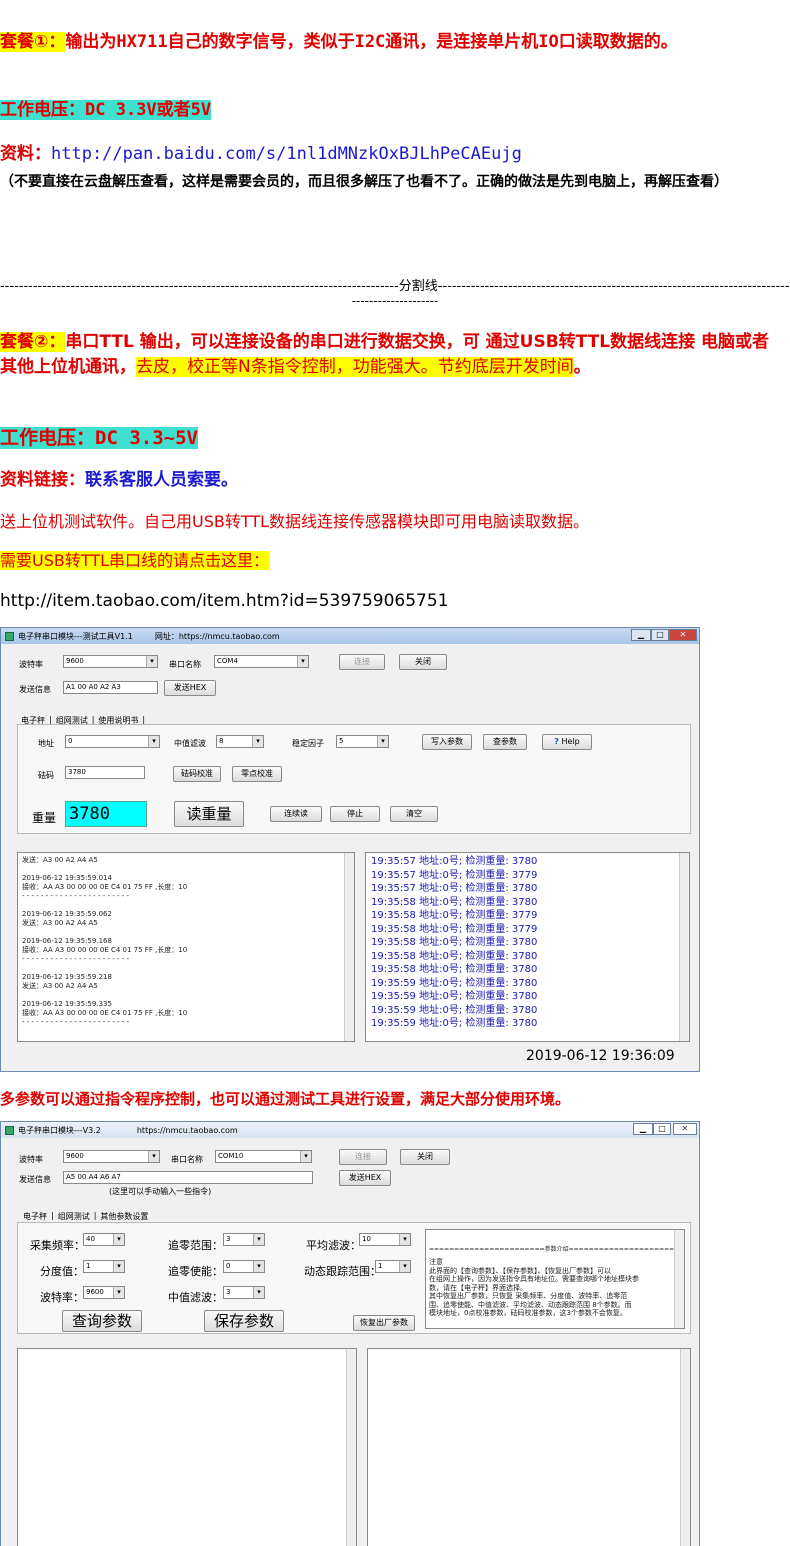  Describe the element at coordinates (385, 1239) in the screenshot. I see `avg-select: 10` at that location.